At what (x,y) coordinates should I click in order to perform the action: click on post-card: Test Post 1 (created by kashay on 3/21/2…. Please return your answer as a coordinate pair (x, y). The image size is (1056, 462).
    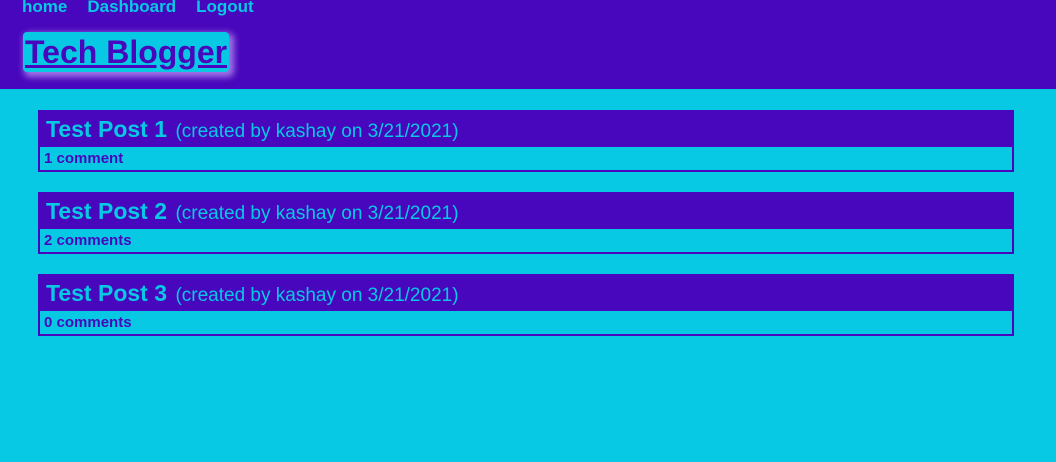
    Looking at the image, I should click on (526, 141).